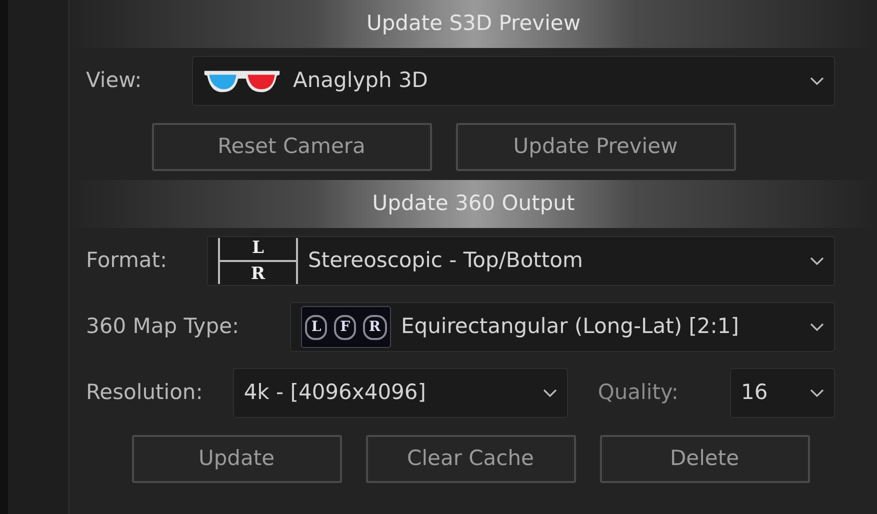 The width and height of the screenshot is (877, 514). Describe the element at coordinates (596, 147) in the screenshot. I see `action-button: Update Preview` at that location.